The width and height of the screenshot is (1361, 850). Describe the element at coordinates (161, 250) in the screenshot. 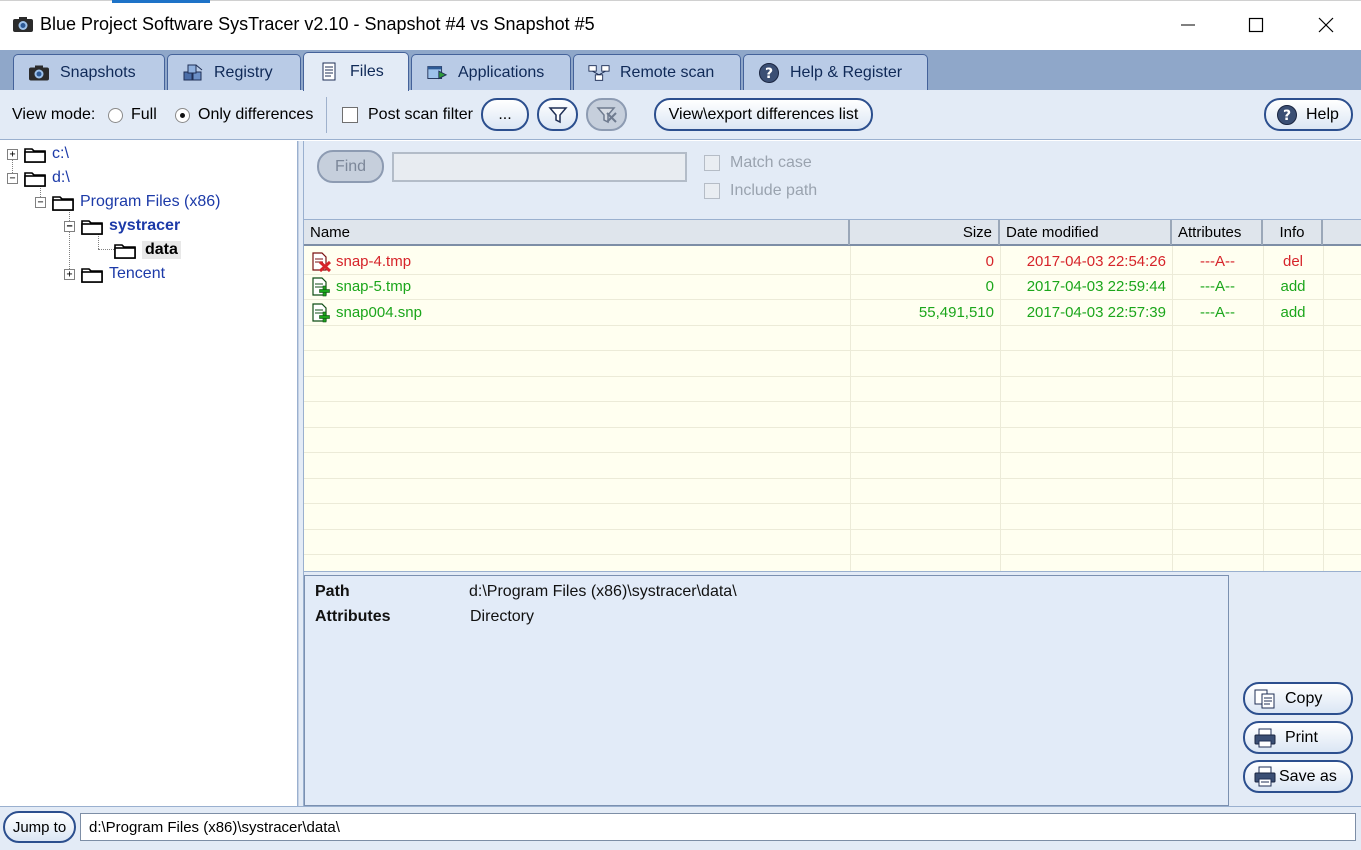

I see `tree-node-label-selected: data` at that location.